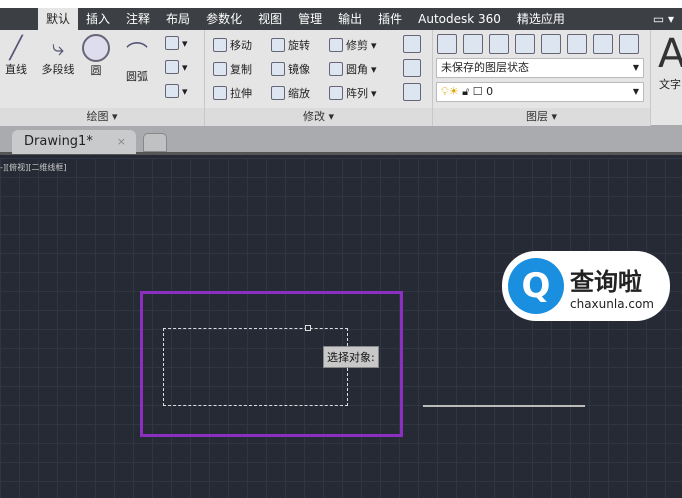 This screenshot has height=498, width=682. What do you see at coordinates (224, 19) in the screenshot?
I see `ribbon-tab: 参数化` at bounding box center [224, 19].